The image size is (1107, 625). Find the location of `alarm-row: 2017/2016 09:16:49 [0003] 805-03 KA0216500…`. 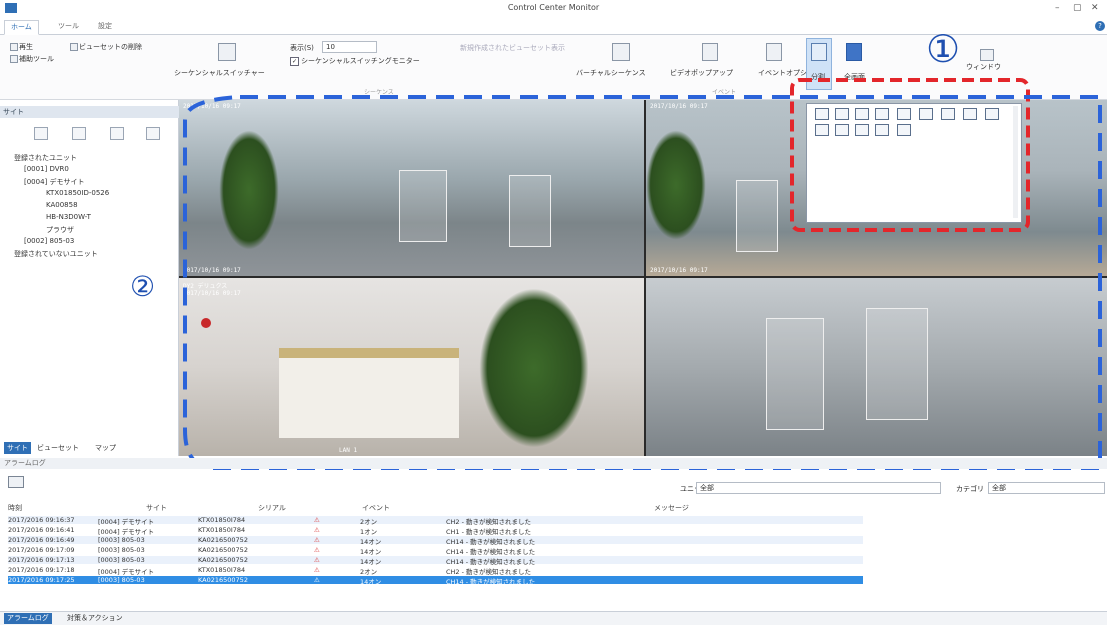

alarm-row: 2017/2016 09:16:49 [0003] 805-03 KA0216500… is located at coordinates (435, 541).